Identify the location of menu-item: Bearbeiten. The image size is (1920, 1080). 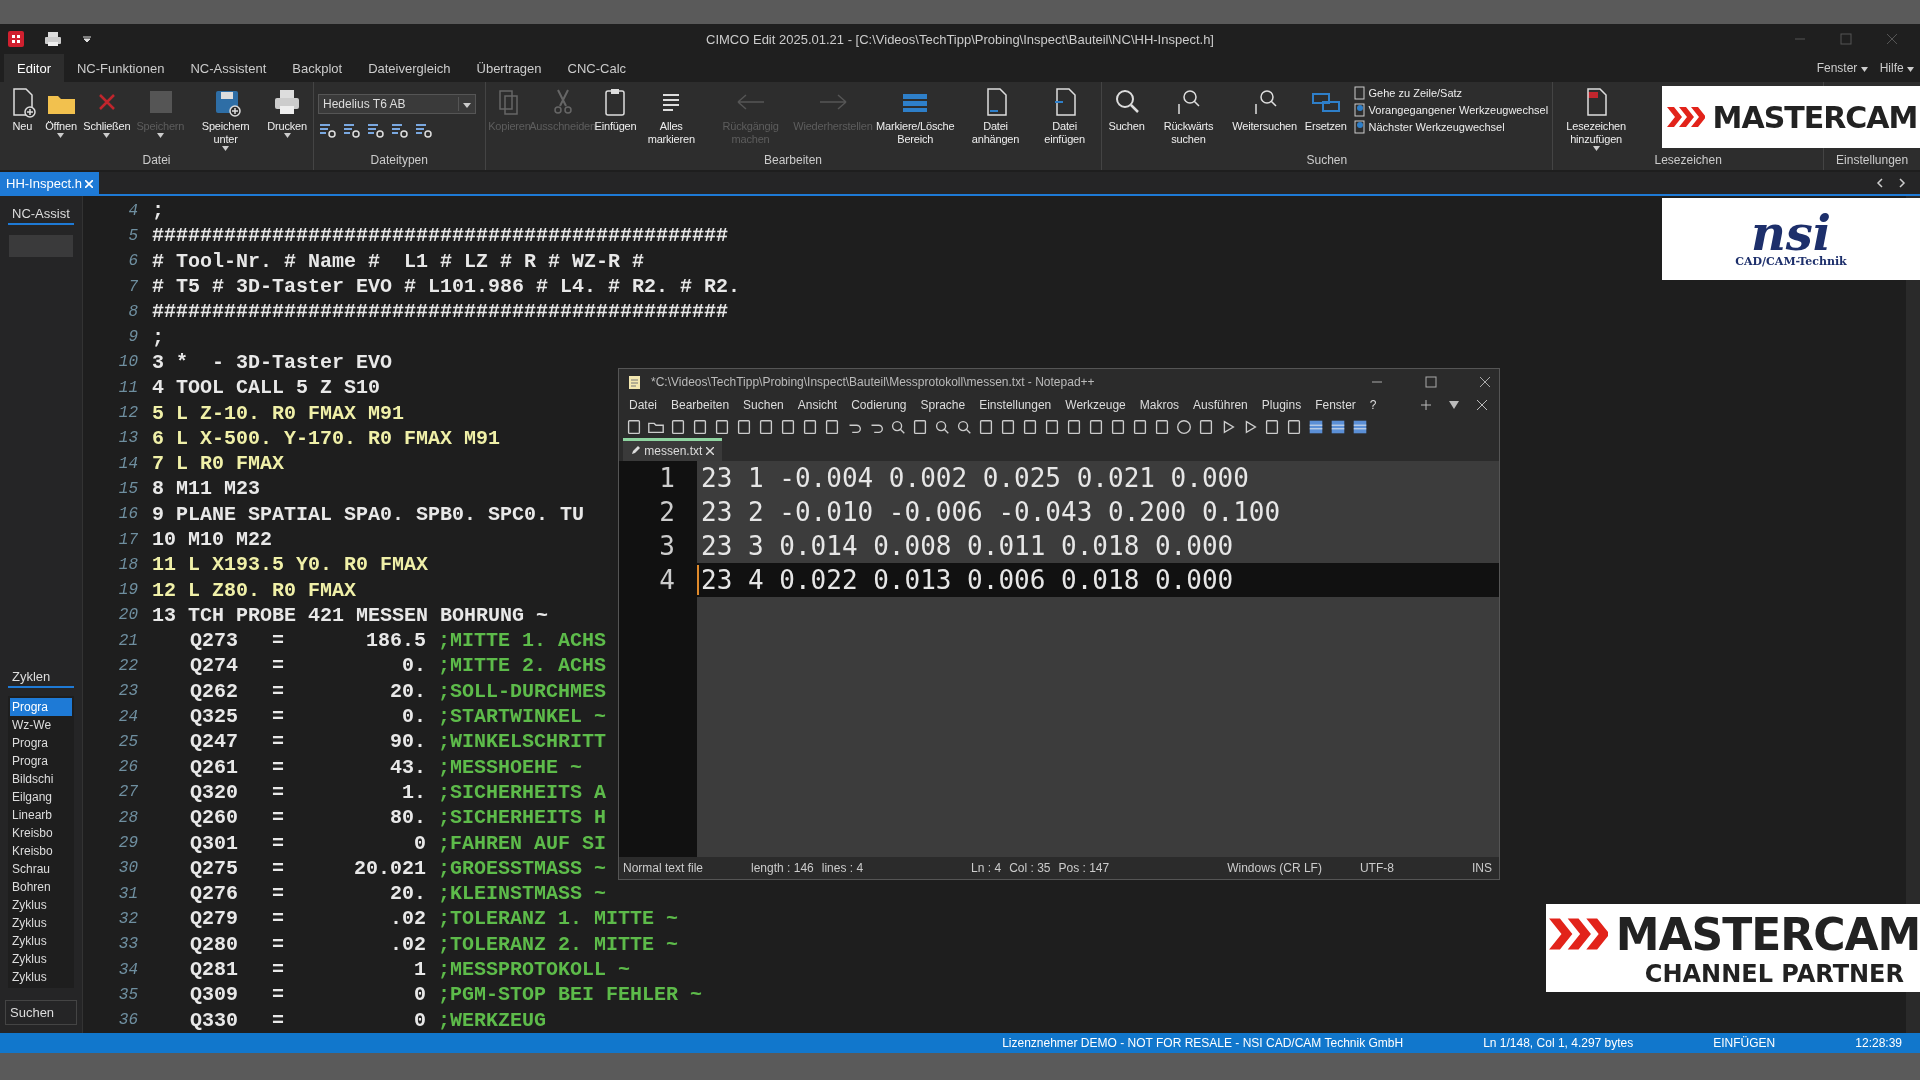
(700, 405).